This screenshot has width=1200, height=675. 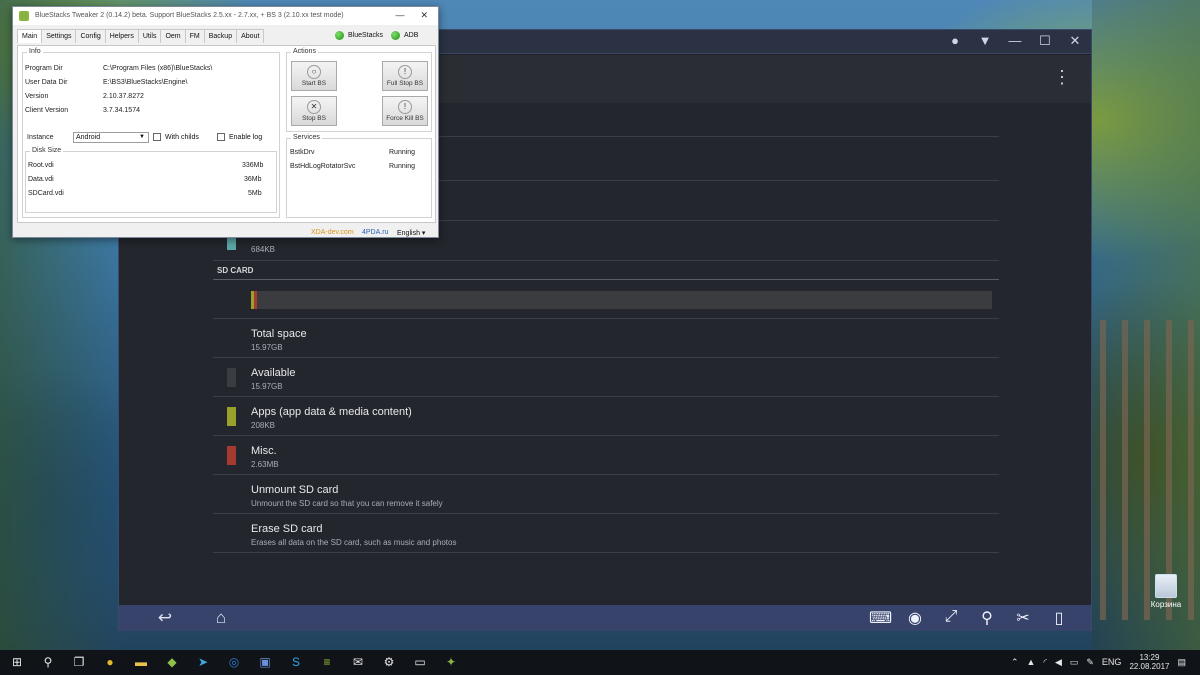 What do you see at coordinates (30, 36) in the screenshot?
I see `tab-main: Main` at bounding box center [30, 36].